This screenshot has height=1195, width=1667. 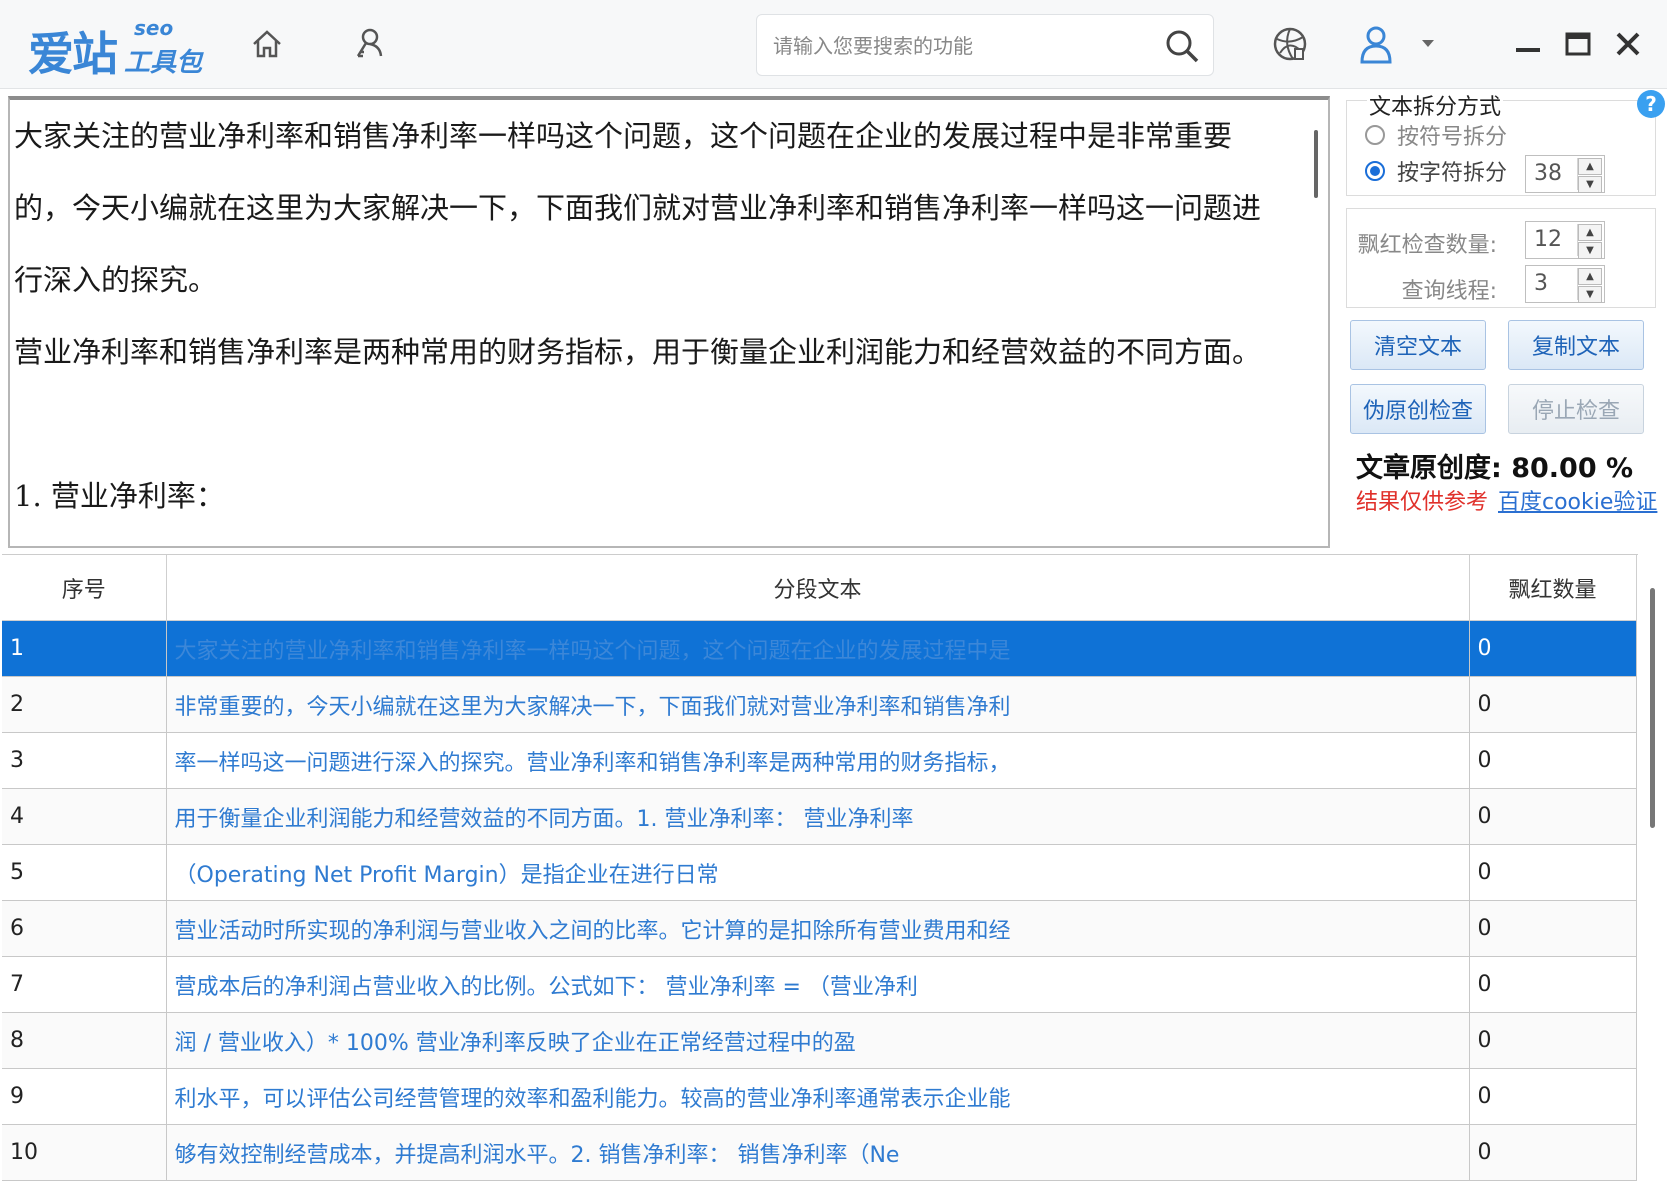 I want to click on originality-score: 文章原创度: 80.00 %, so click(x=1495, y=468).